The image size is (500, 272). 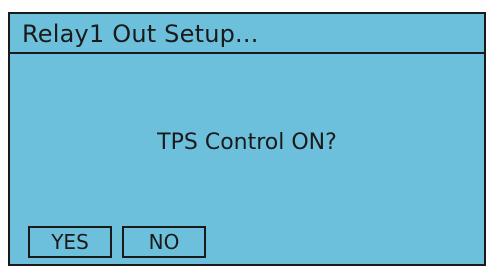 What do you see at coordinates (247, 142) in the screenshot?
I see `confirmation-message: TPS Control ON?` at bounding box center [247, 142].